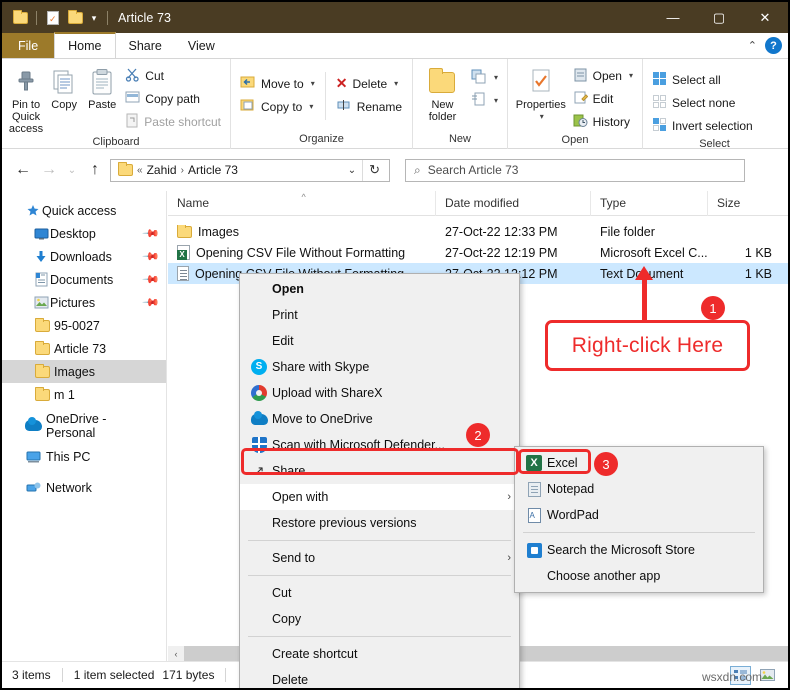 The height and width of the screenshot is (690, 790). What do you see at coordinates (484, 100) in the screenshot?
I see `easy-access-button: ▾` at bounding box center [484, 100].